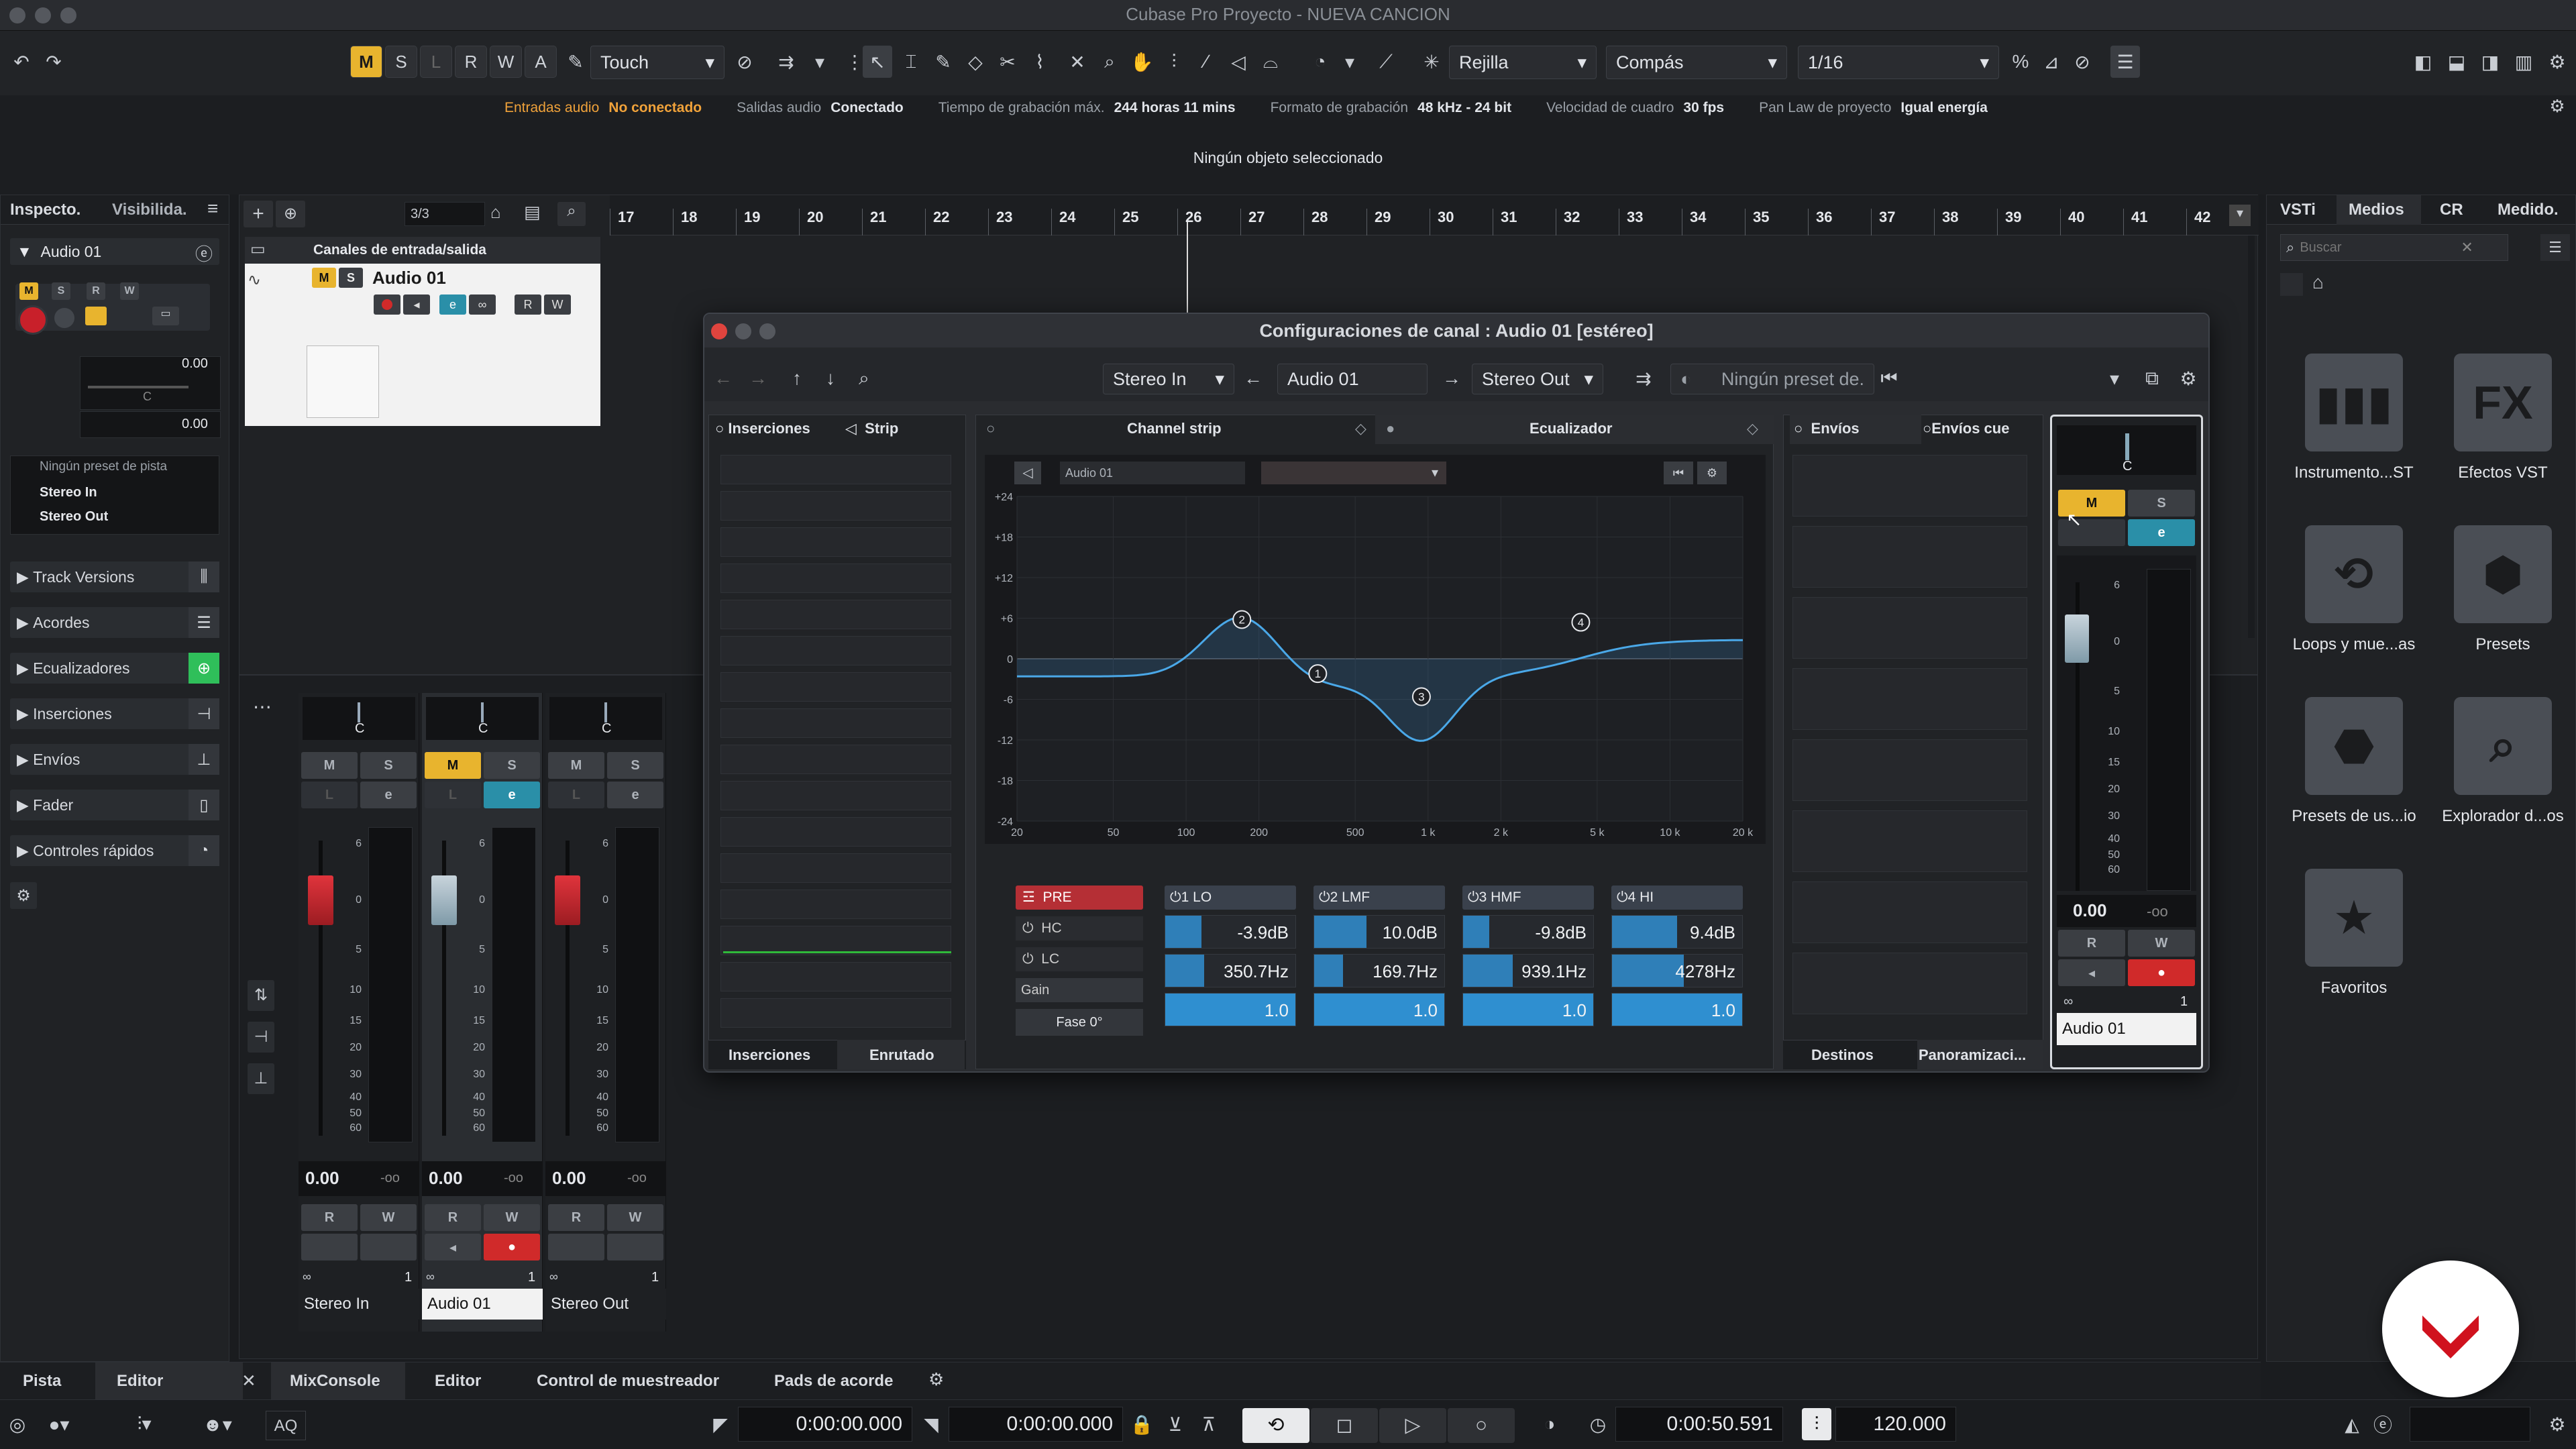  I want to click on section-quick-controls: ▶ Controles rápidos ◔, so click(114, 850).